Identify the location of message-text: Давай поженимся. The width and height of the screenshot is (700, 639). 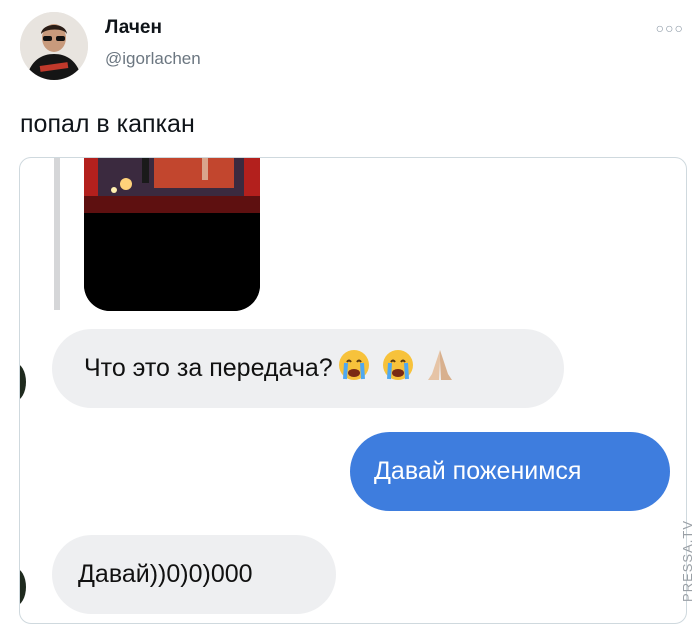
(478, 471).